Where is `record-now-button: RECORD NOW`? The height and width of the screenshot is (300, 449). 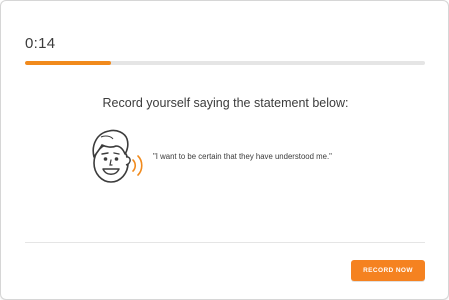
record-now-button: RECORD NOW is located at coordinates (388, 270).